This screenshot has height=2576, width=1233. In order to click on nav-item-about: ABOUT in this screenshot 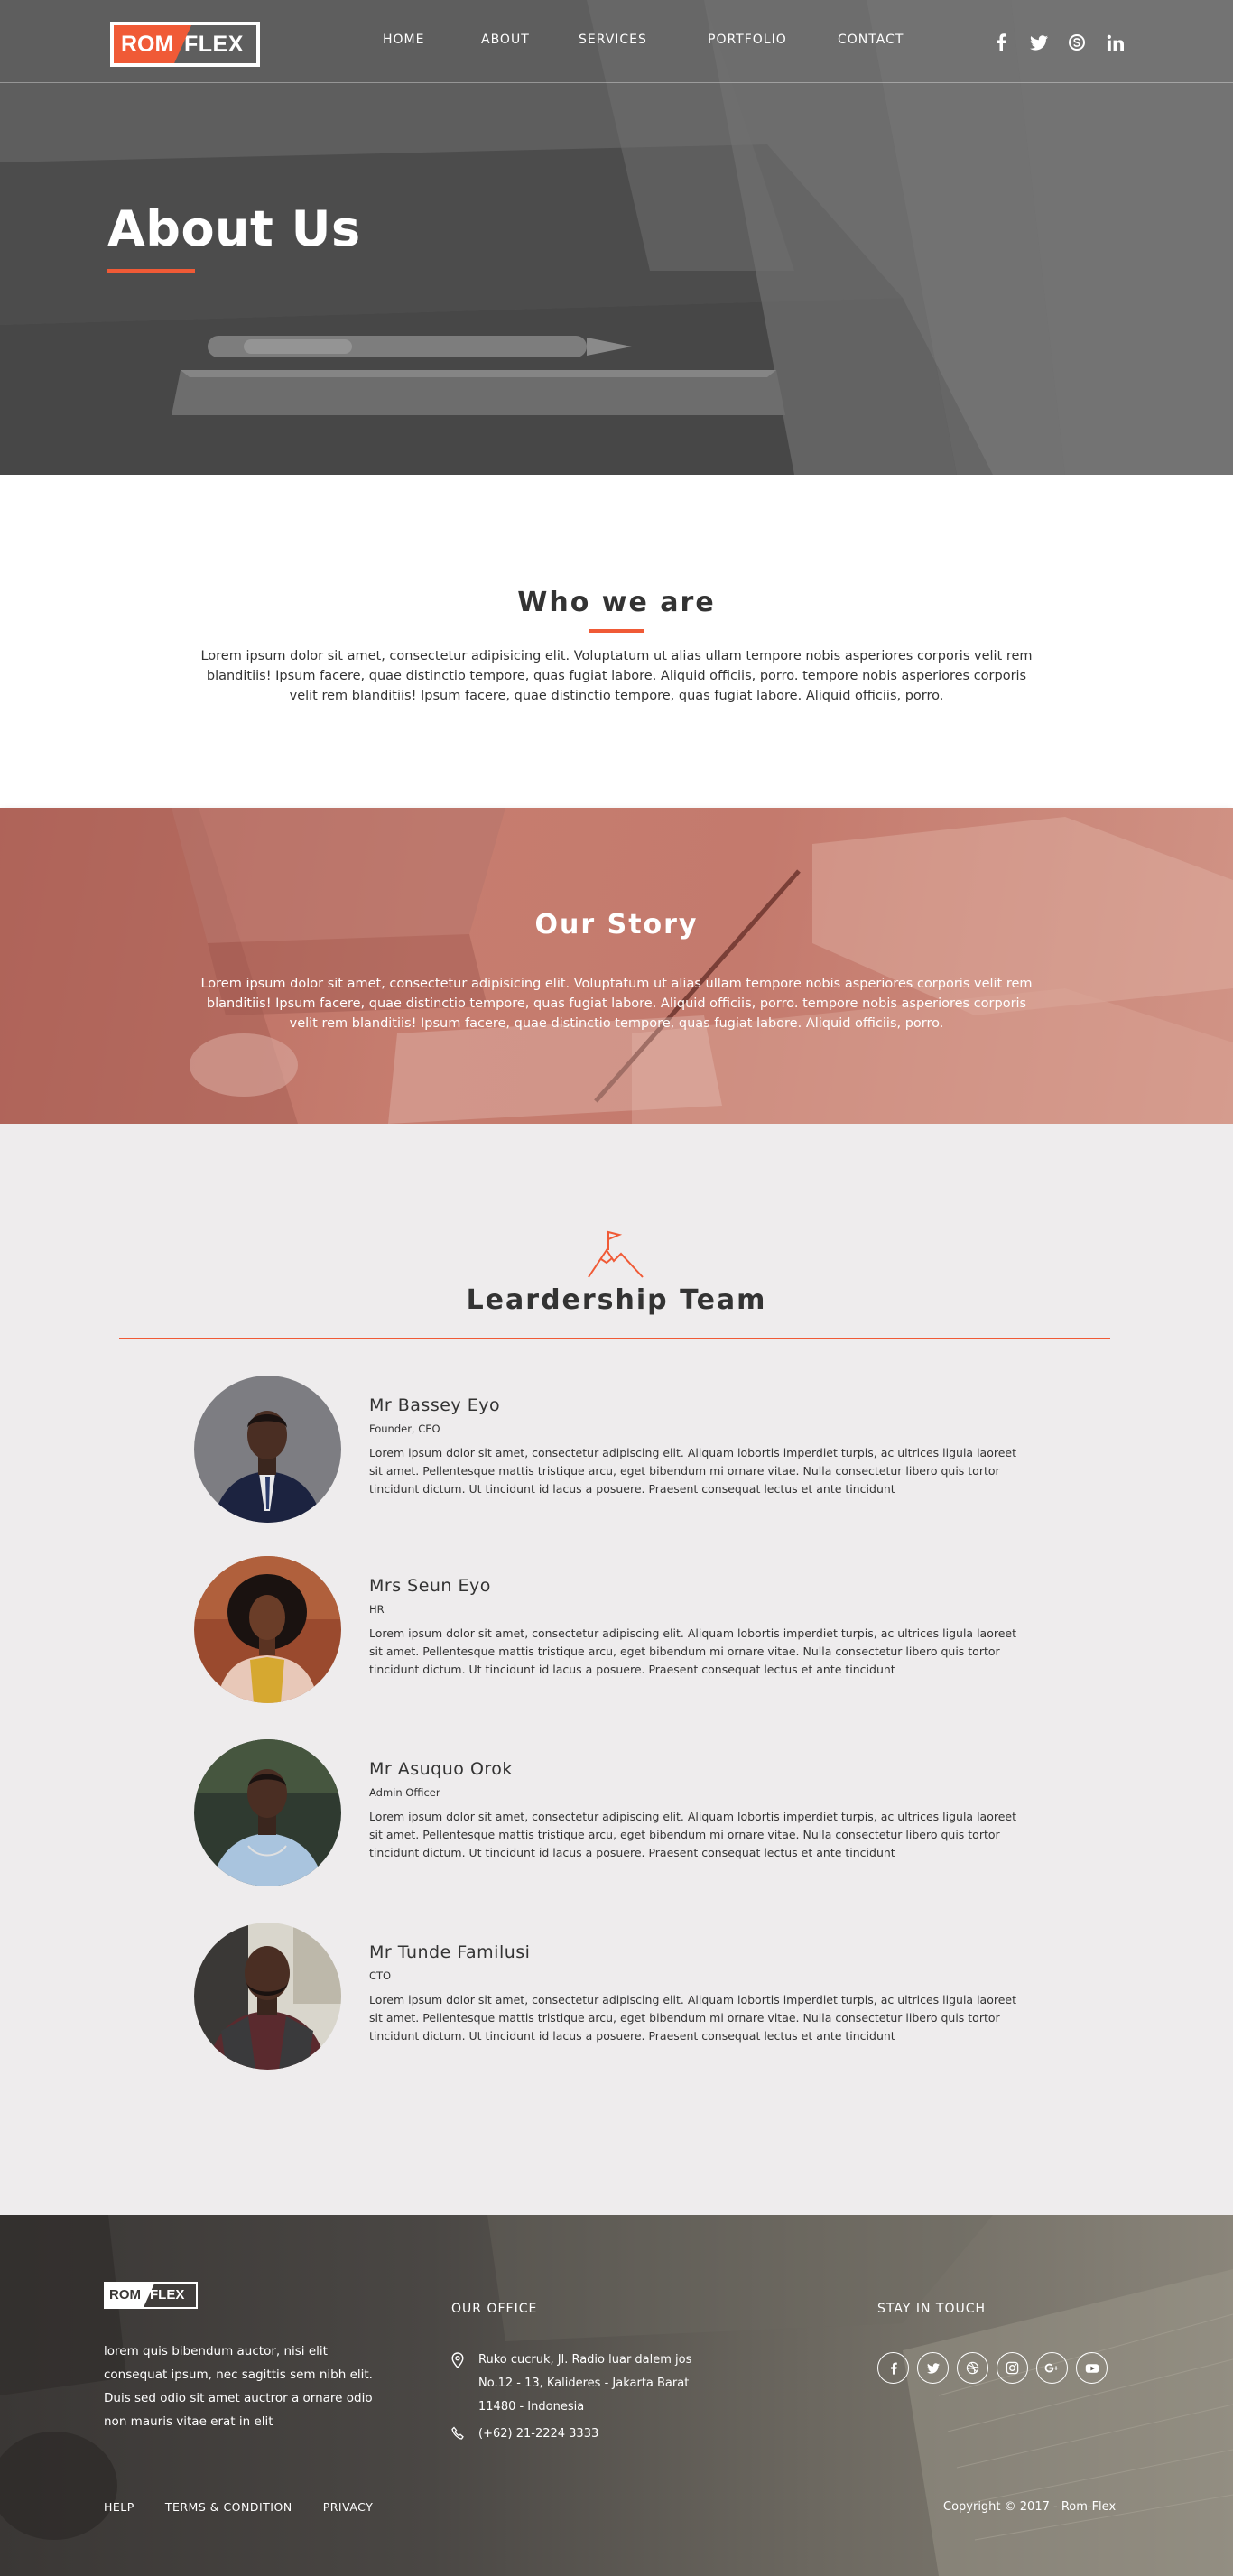, I will do `click(505, 39)`.